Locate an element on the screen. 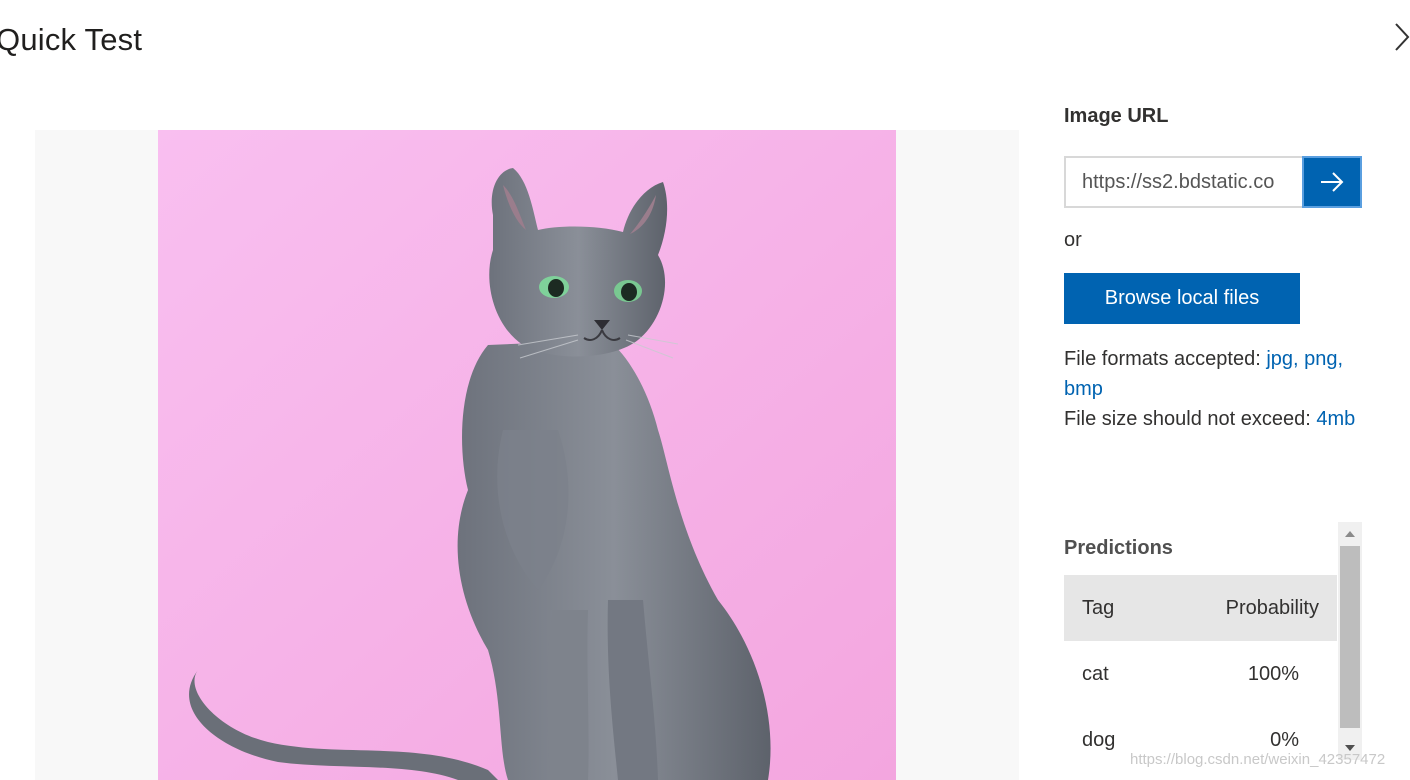 This screenshot has height=780, width=1410. predictions-scrollbar is located at coordinates (1350, 641).